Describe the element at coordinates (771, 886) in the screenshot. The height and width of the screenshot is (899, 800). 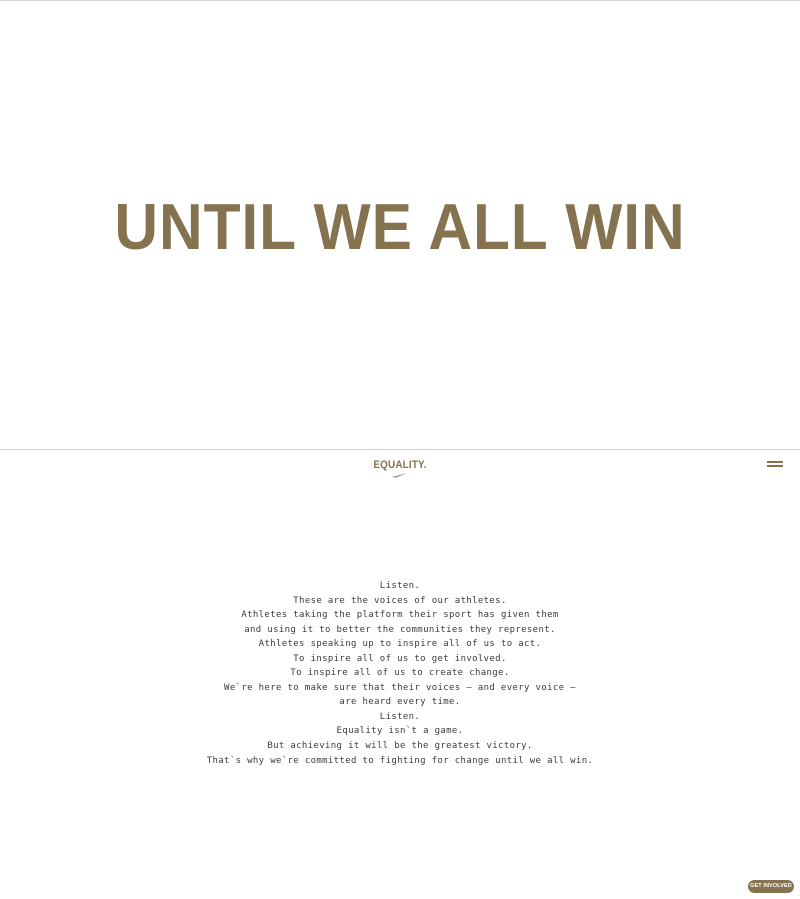
I see `get-involved-button: GET INVOLVED` at that location.